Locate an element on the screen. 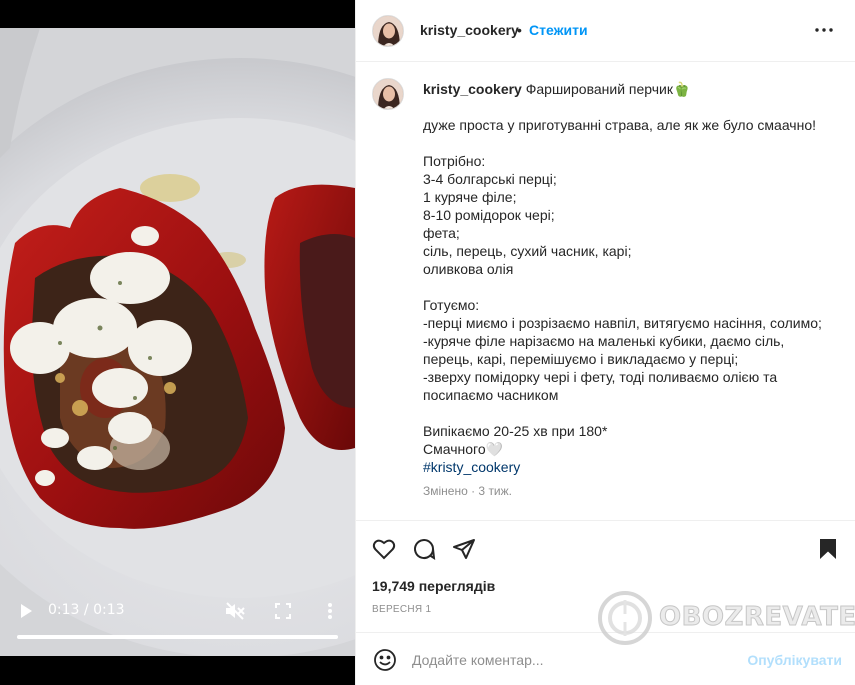 Image resolution: width=855 pixels, height=685 pixels. post-header: kristy_cookery • Стежити is located at coordinates (605, 31).